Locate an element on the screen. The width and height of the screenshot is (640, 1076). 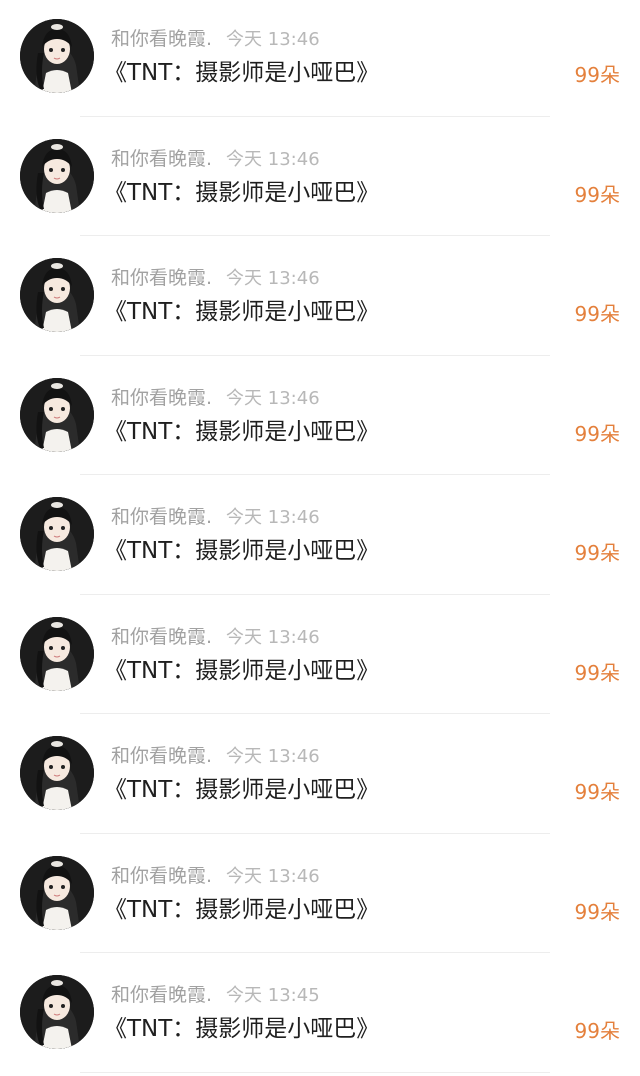
list-item: 和你看晚霞. 今天 13:45 《TNT：摄影师是小哑巴》 99朵 is located at coordinates (320, 1016).